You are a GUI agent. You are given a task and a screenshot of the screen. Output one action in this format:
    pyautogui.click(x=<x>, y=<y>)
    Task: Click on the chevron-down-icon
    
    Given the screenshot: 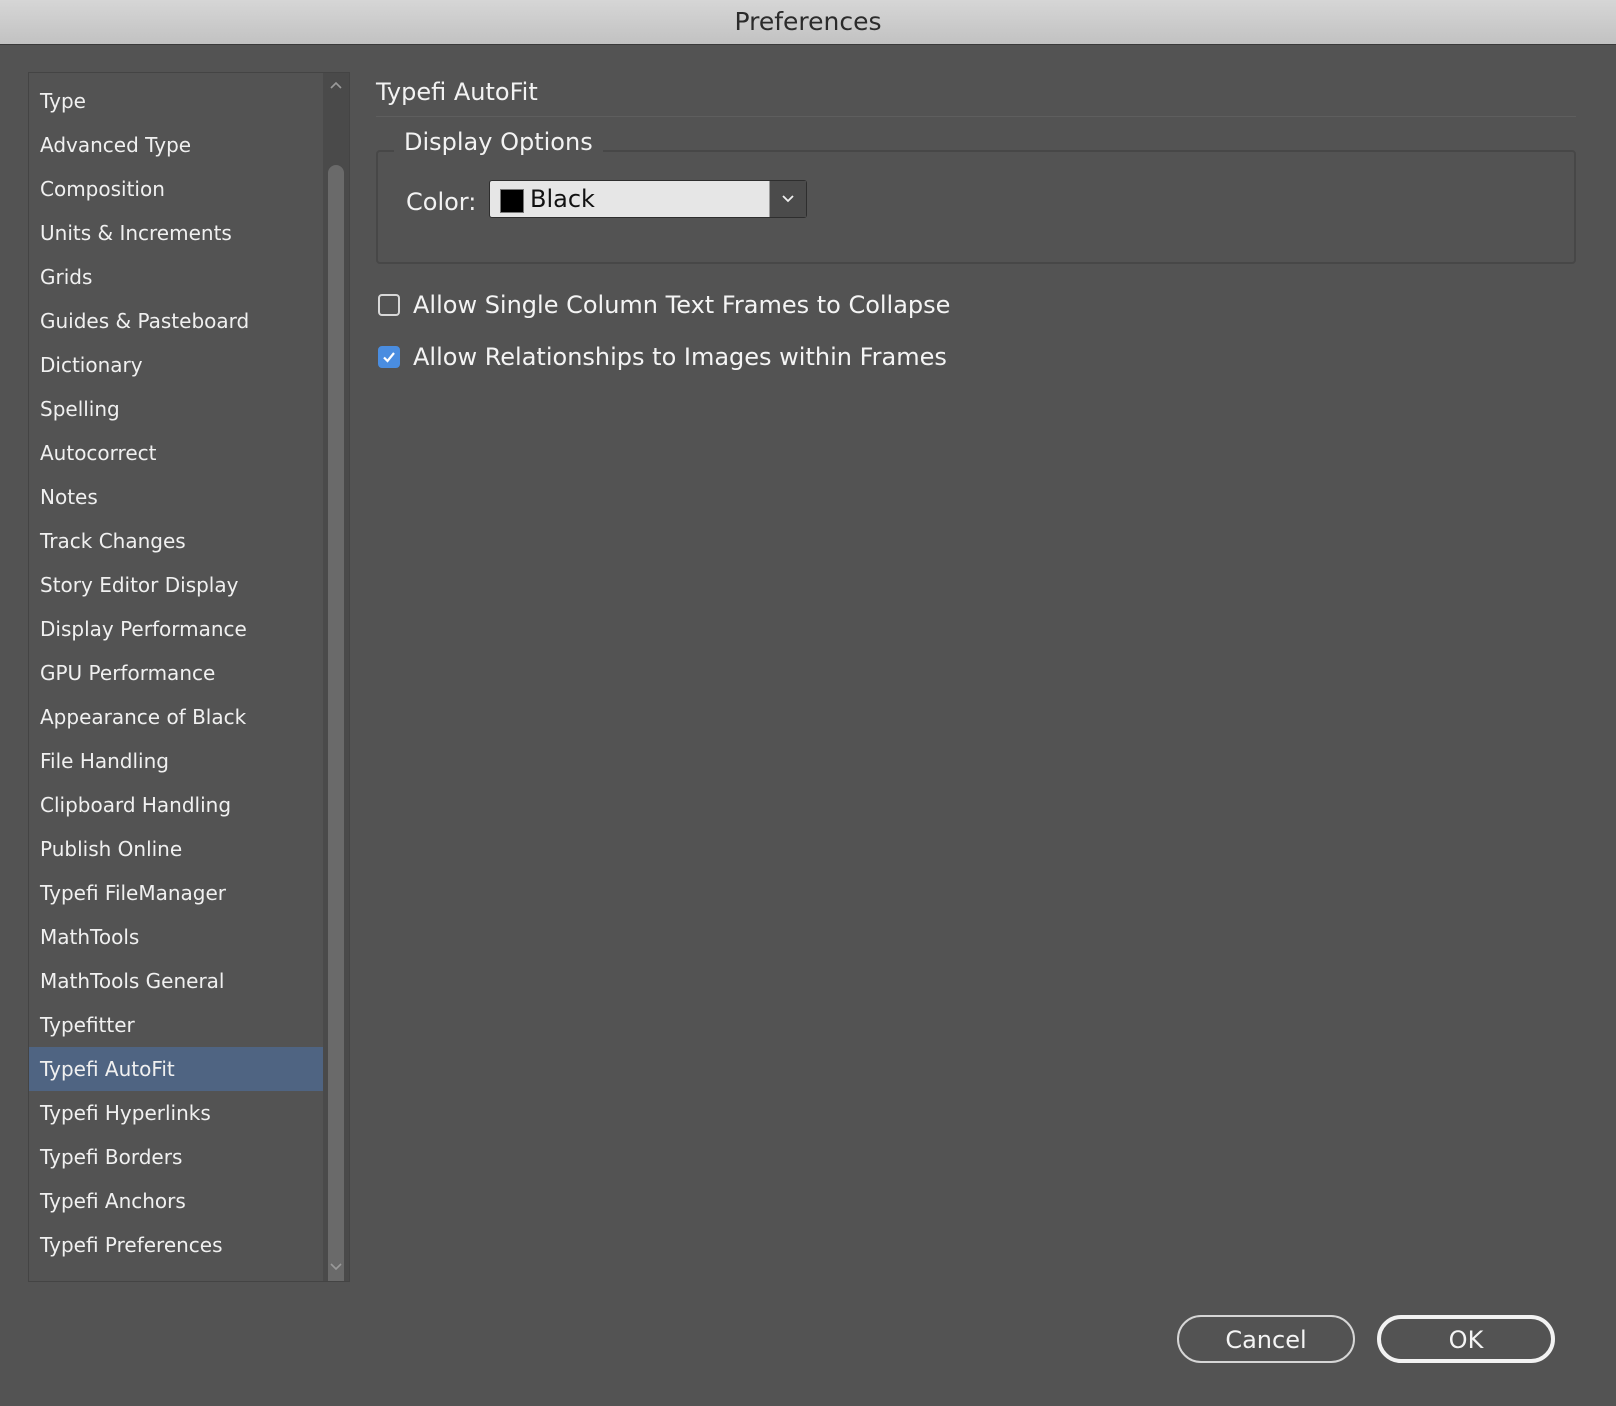 What is the action you would take?
    pyautogui.click(x=787, y=199)
    